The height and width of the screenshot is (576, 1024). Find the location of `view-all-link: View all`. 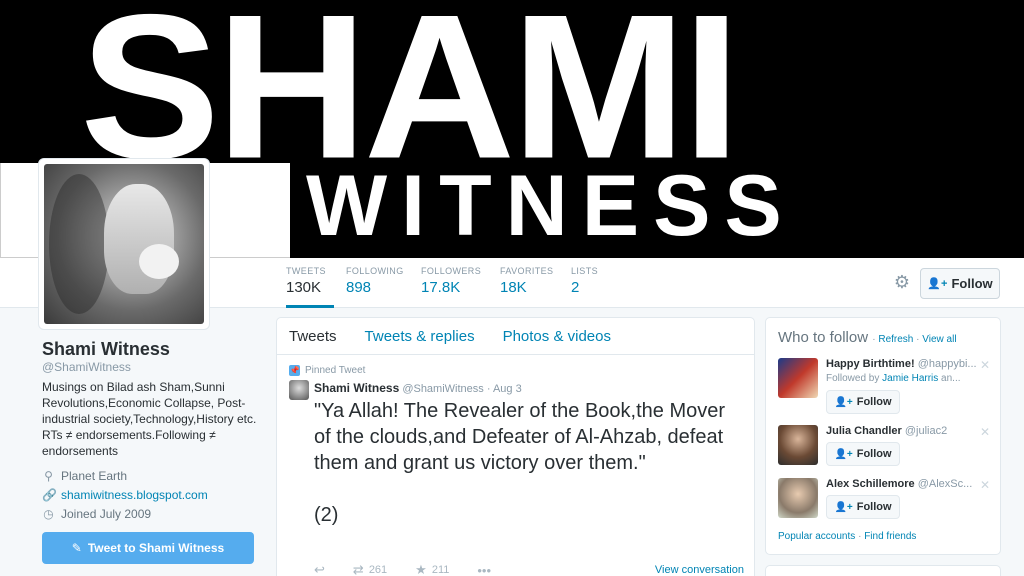

view-all-link: View all is located at coordinates (939, 339).